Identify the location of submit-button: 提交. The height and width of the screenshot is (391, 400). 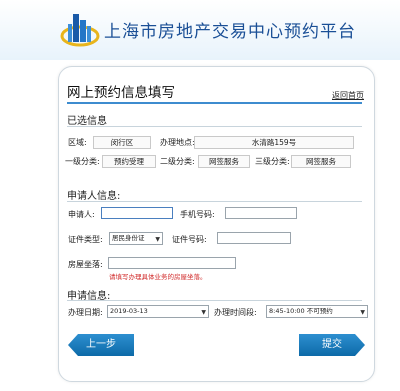
(332, 345).